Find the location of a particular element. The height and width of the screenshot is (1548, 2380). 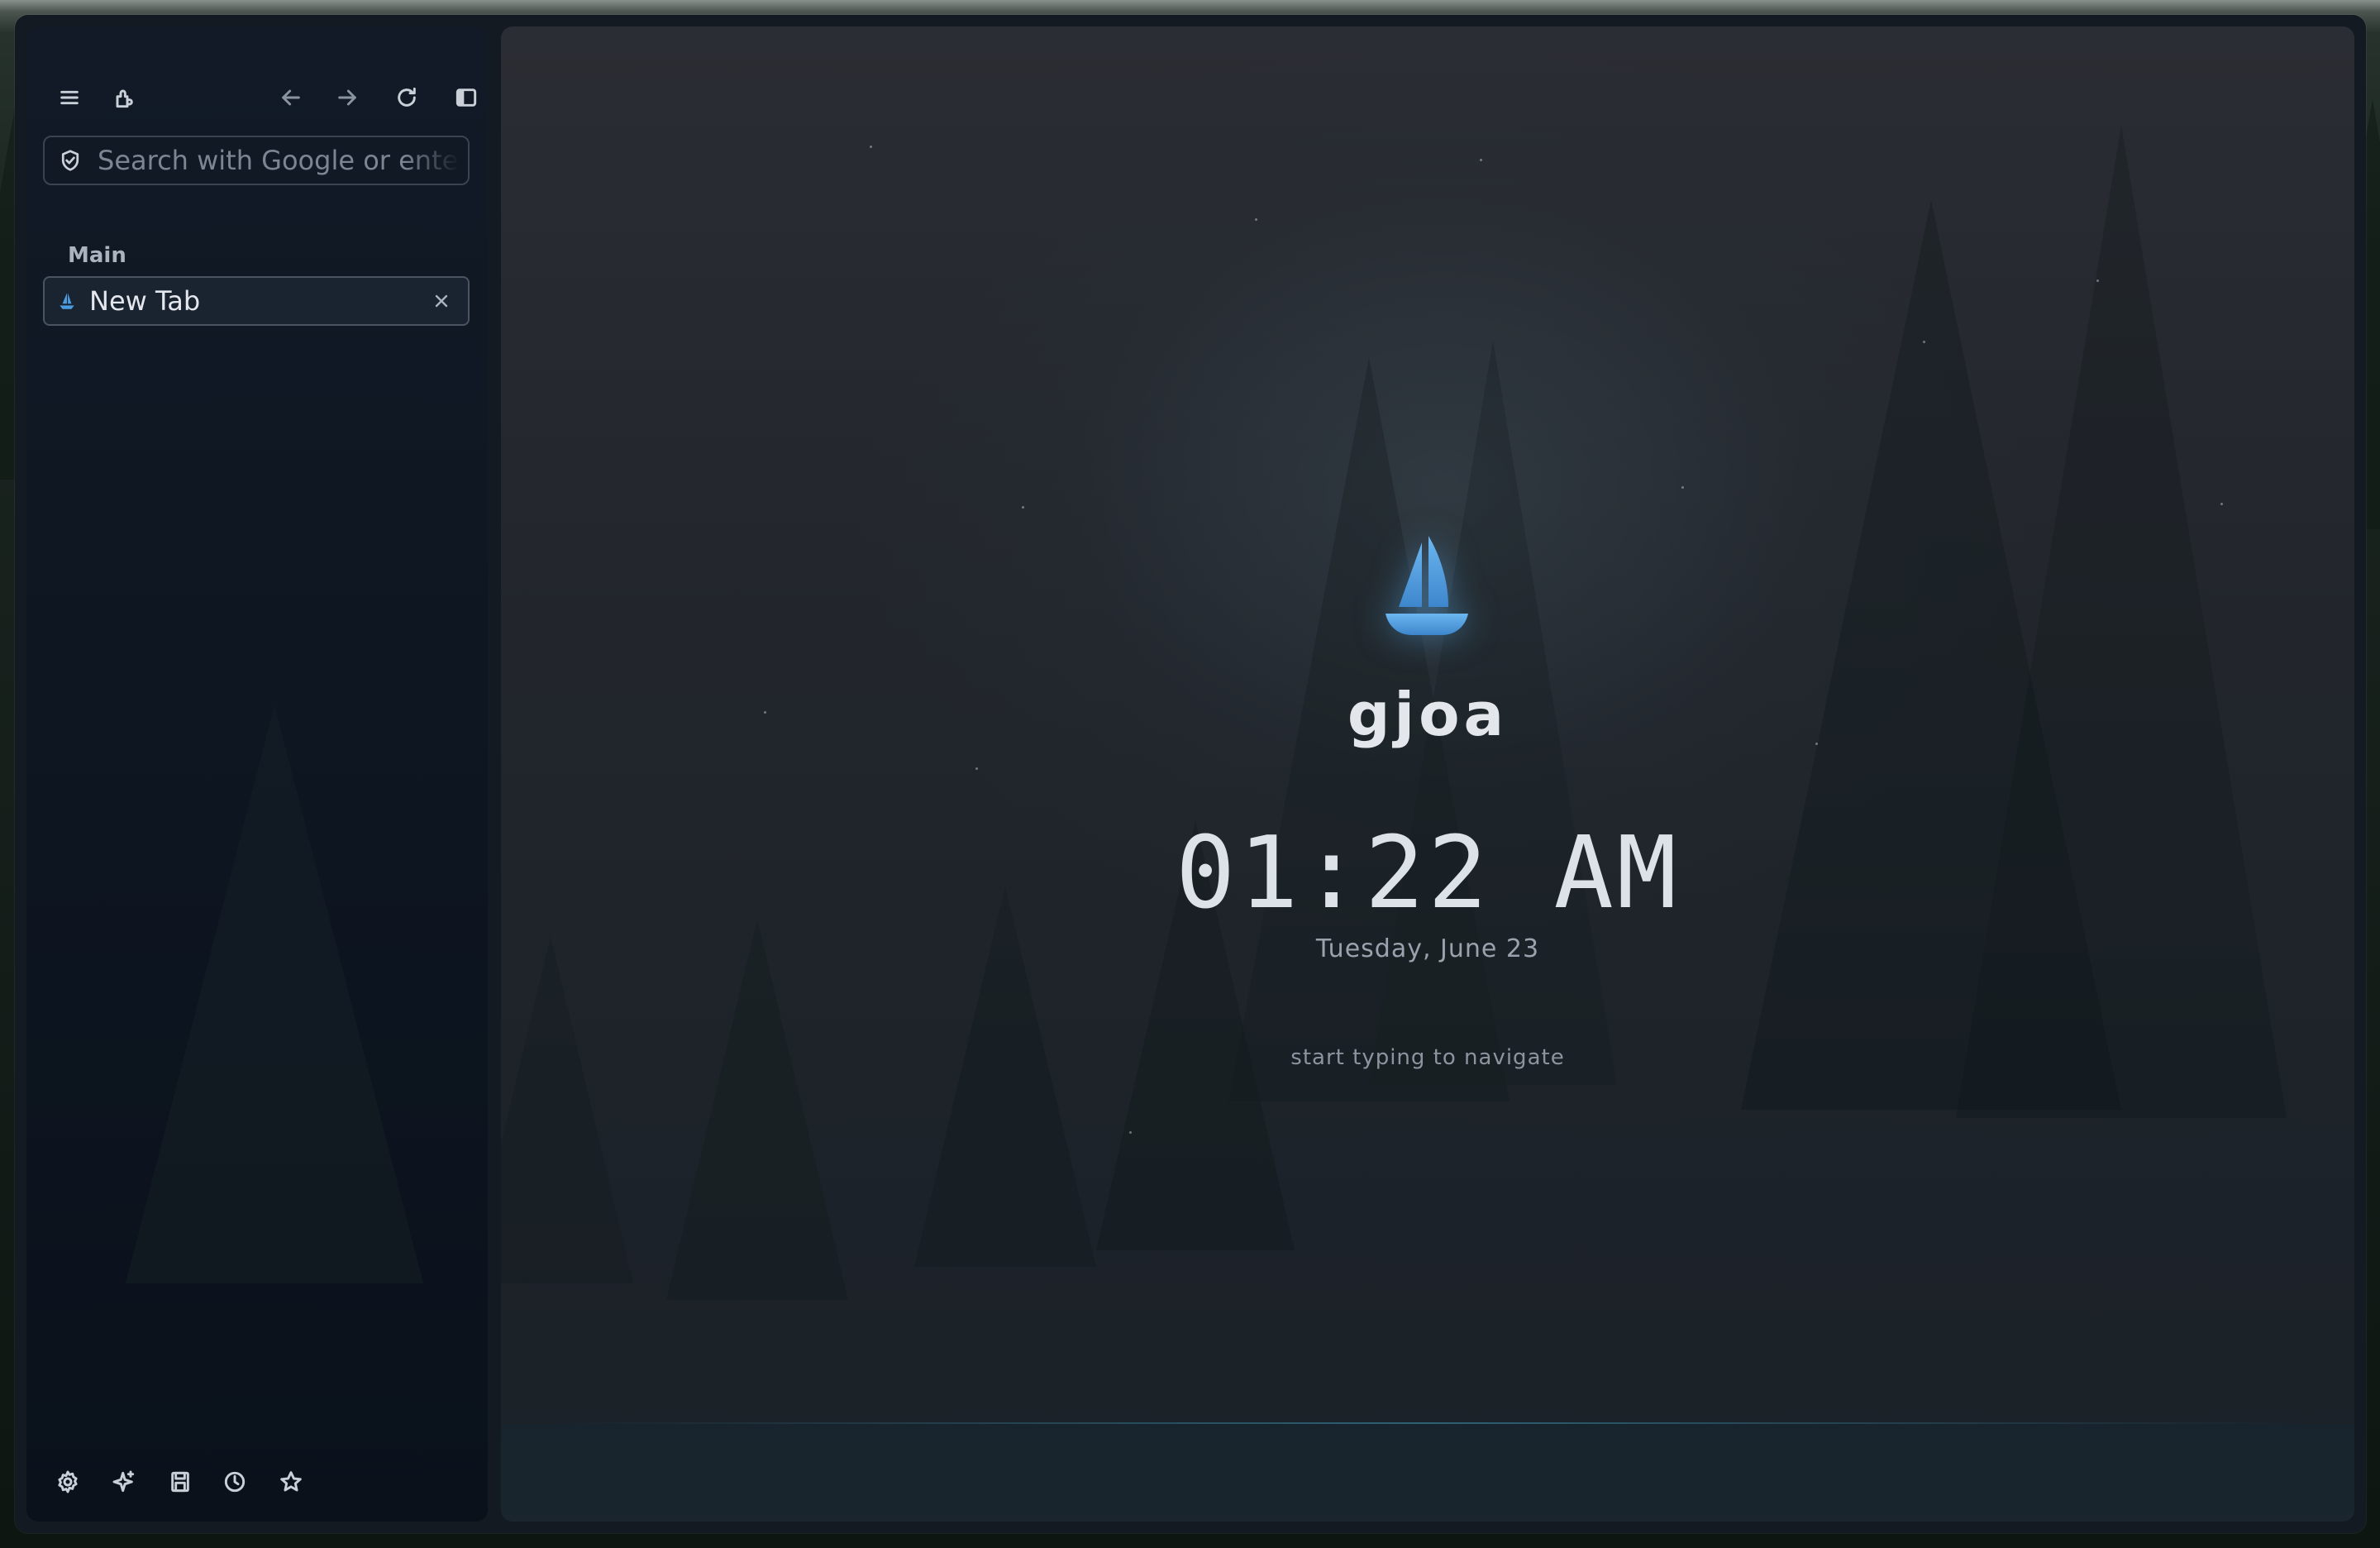

sidebar-bottom-toolbar is located at coordinates (211, 1483).